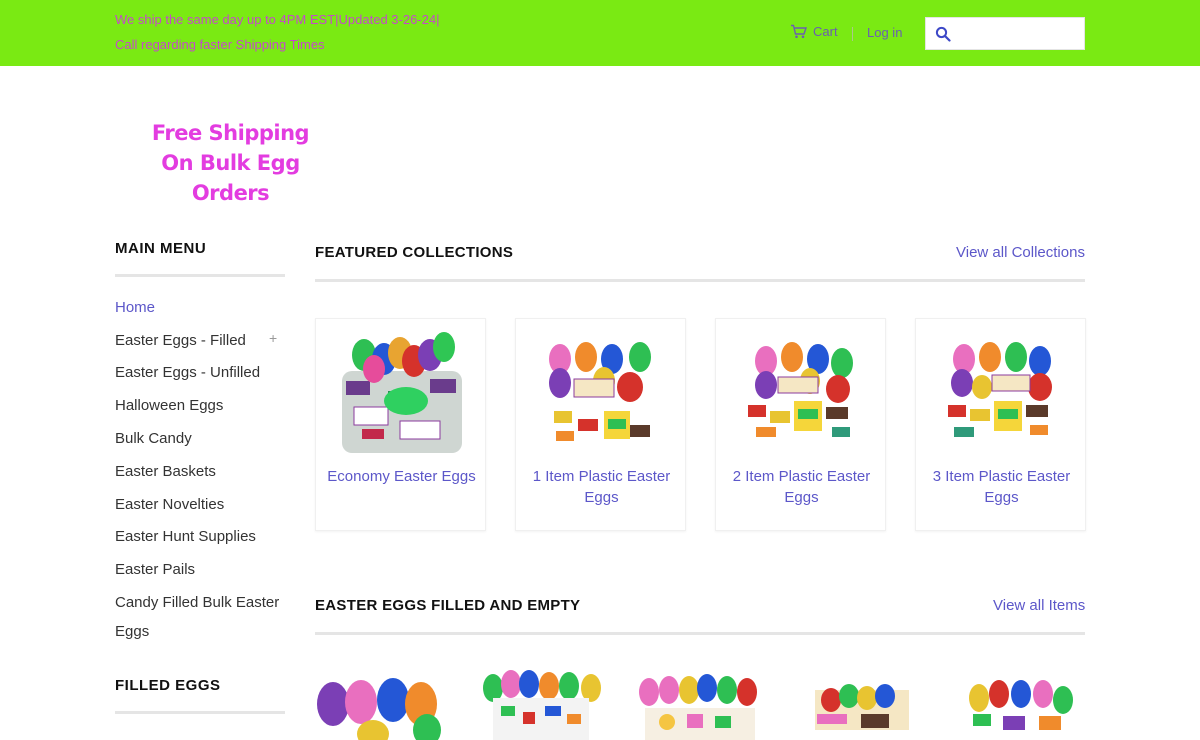 The height and width of the screenshot is (740, 1200). I want to click on expand-submenu-button: +, so click(273, 338).